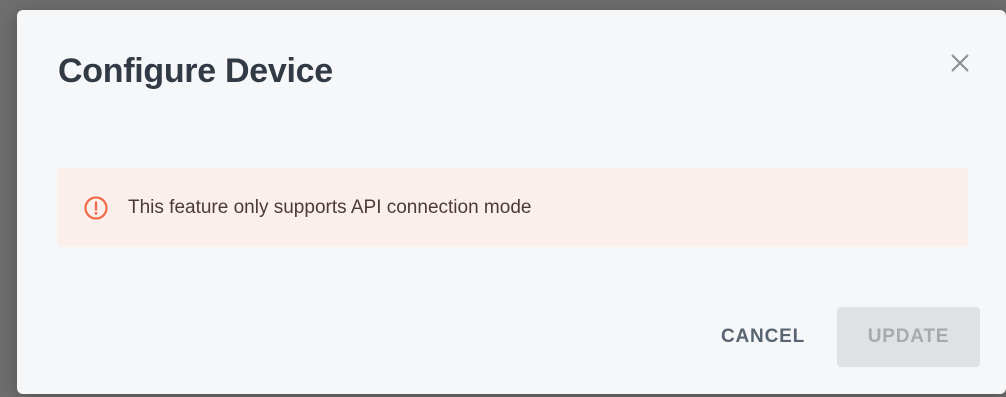 This screenshot has height=397, width=1006. I want to click on dialog-title: Configure Device, so click(195, 71).